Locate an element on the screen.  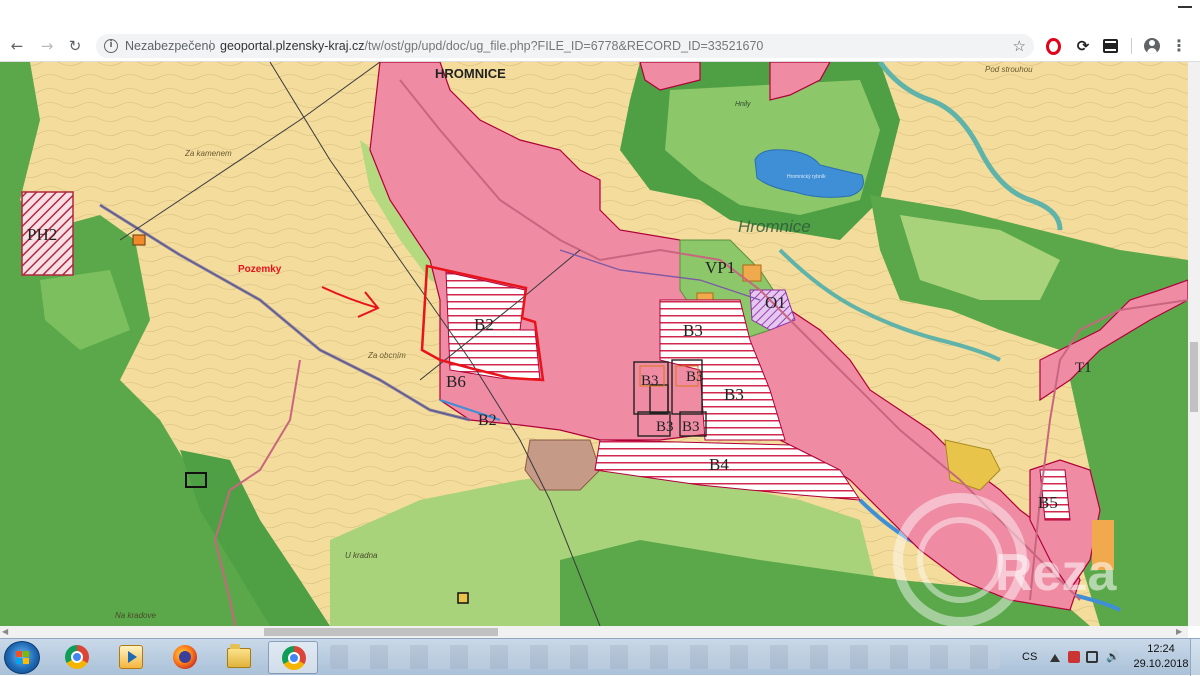
marker-yellow is located at coordinates (463, 598).